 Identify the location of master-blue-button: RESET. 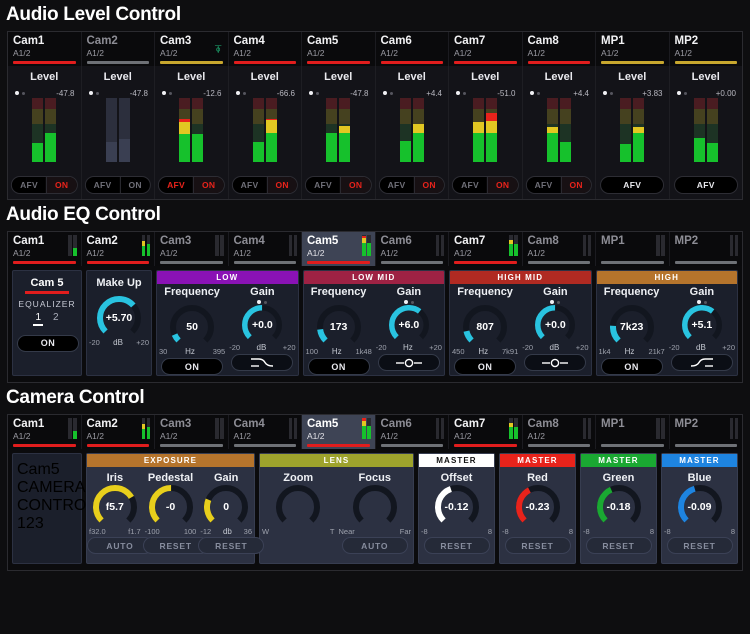
(699, 545).